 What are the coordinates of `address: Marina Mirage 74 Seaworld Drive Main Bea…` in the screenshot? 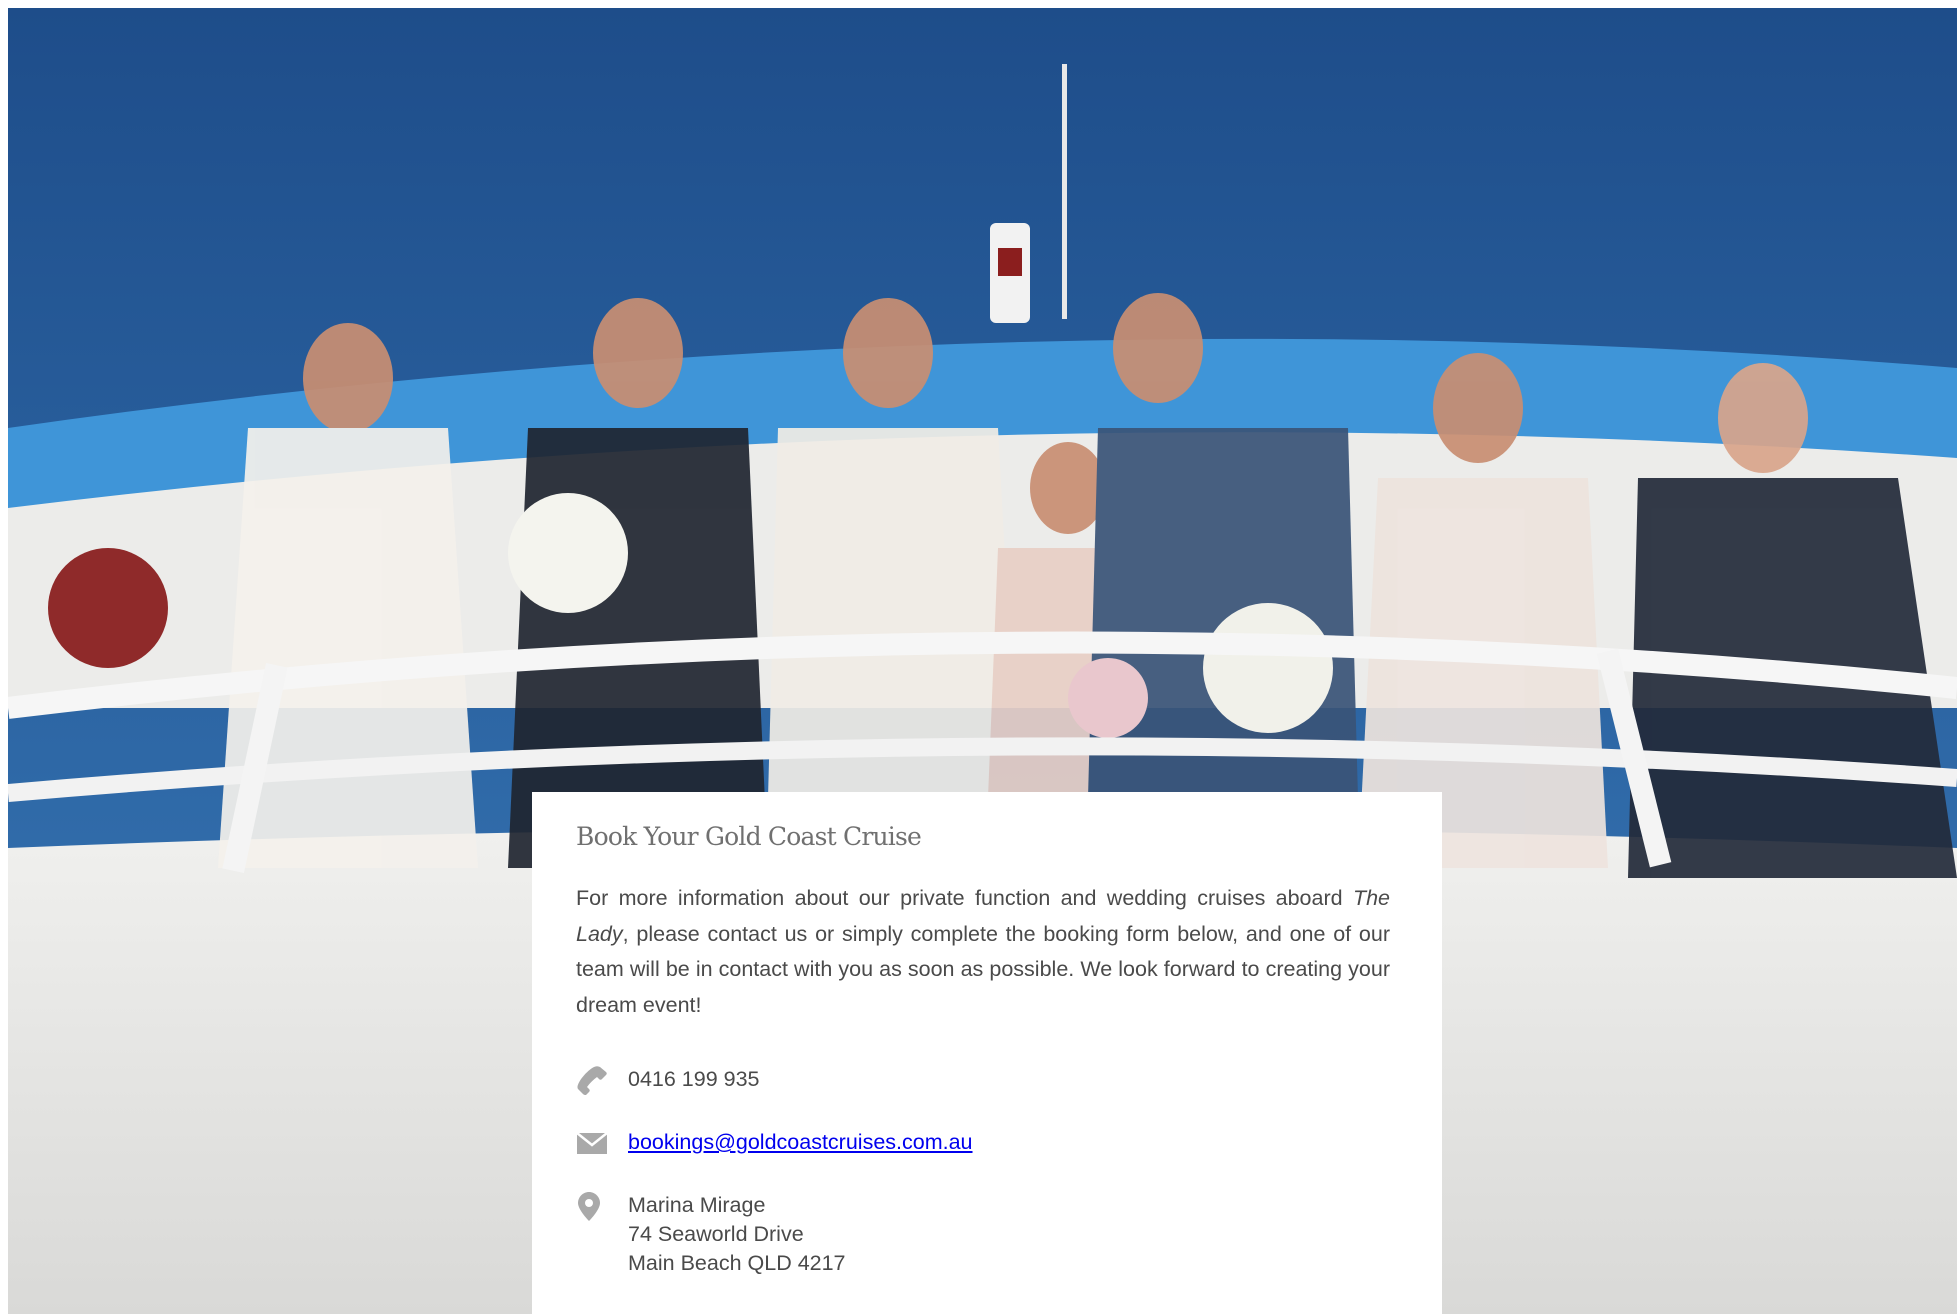 It's located at (737, 1234).